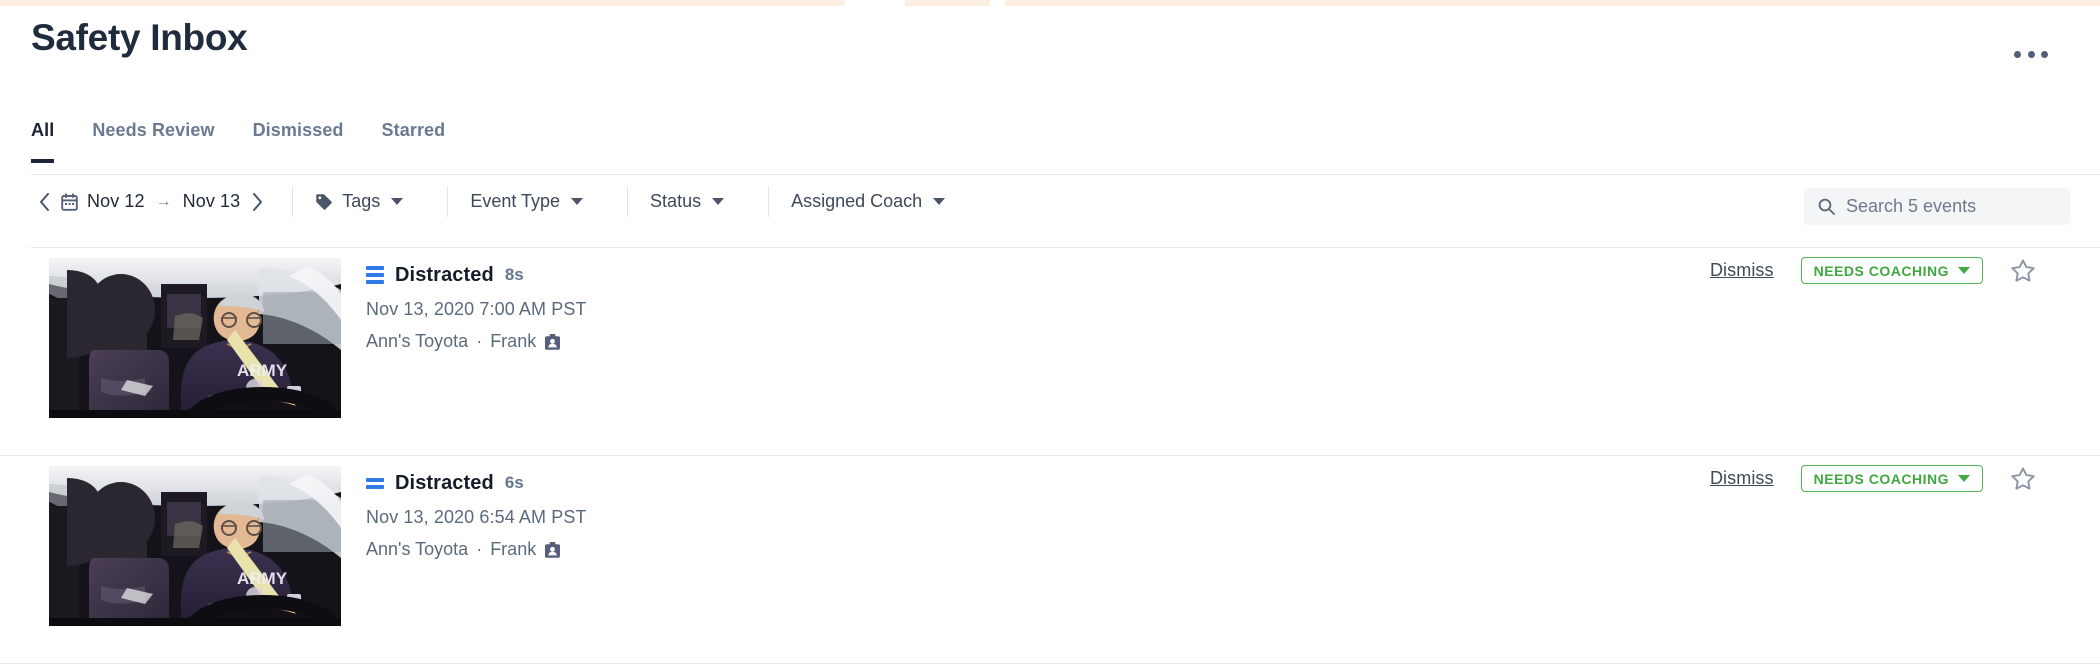 Image resolution: width=2100 pixels, height=671 pixels. What do you see at coordinates (857, 201) in the screenshot?
I see `filter-assigned-coach-label: Assigned Coach` at bounding box center [857, 201].